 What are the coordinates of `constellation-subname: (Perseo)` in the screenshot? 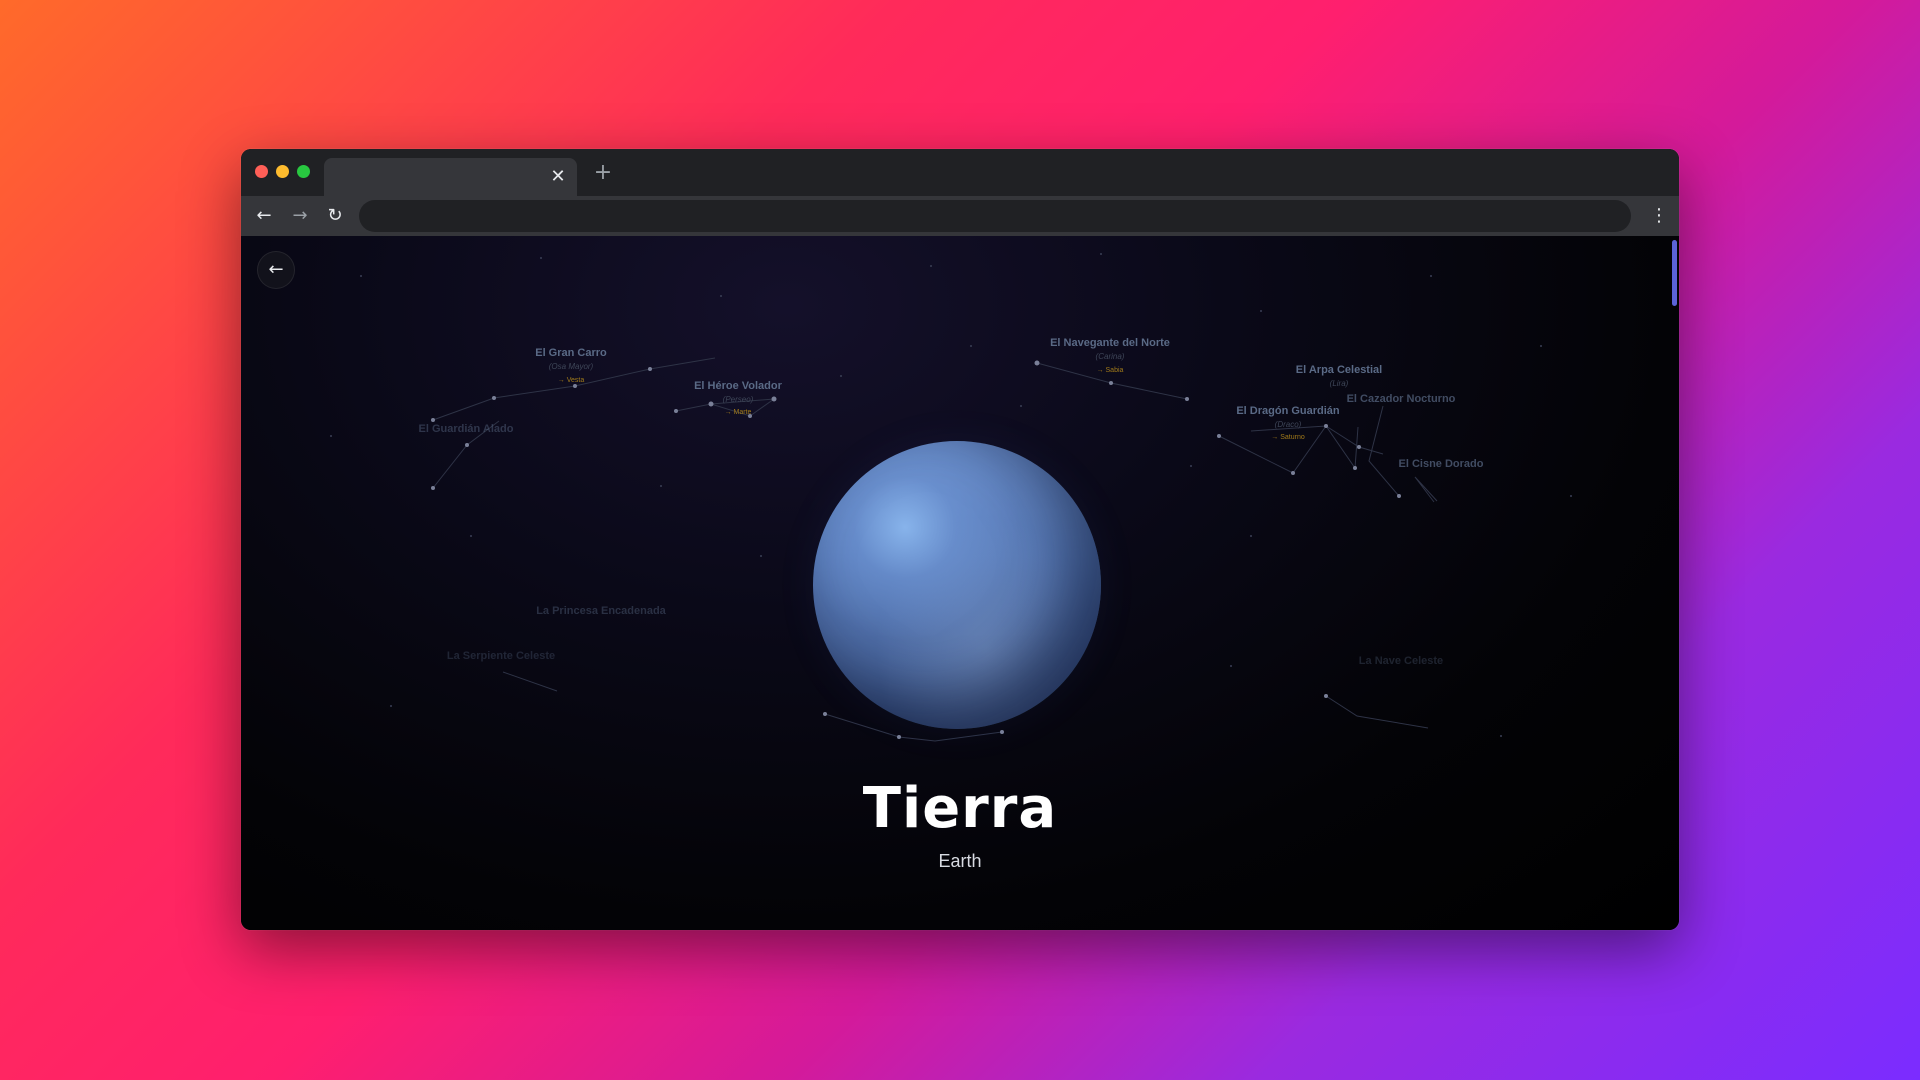 It's located at (738, 399).